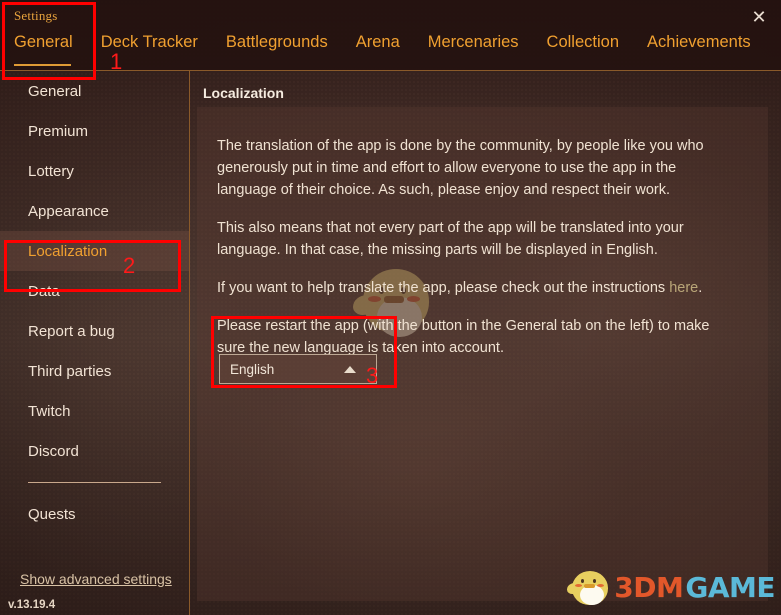  I want to click on sidebar-item-general: General, so click(94, 91).